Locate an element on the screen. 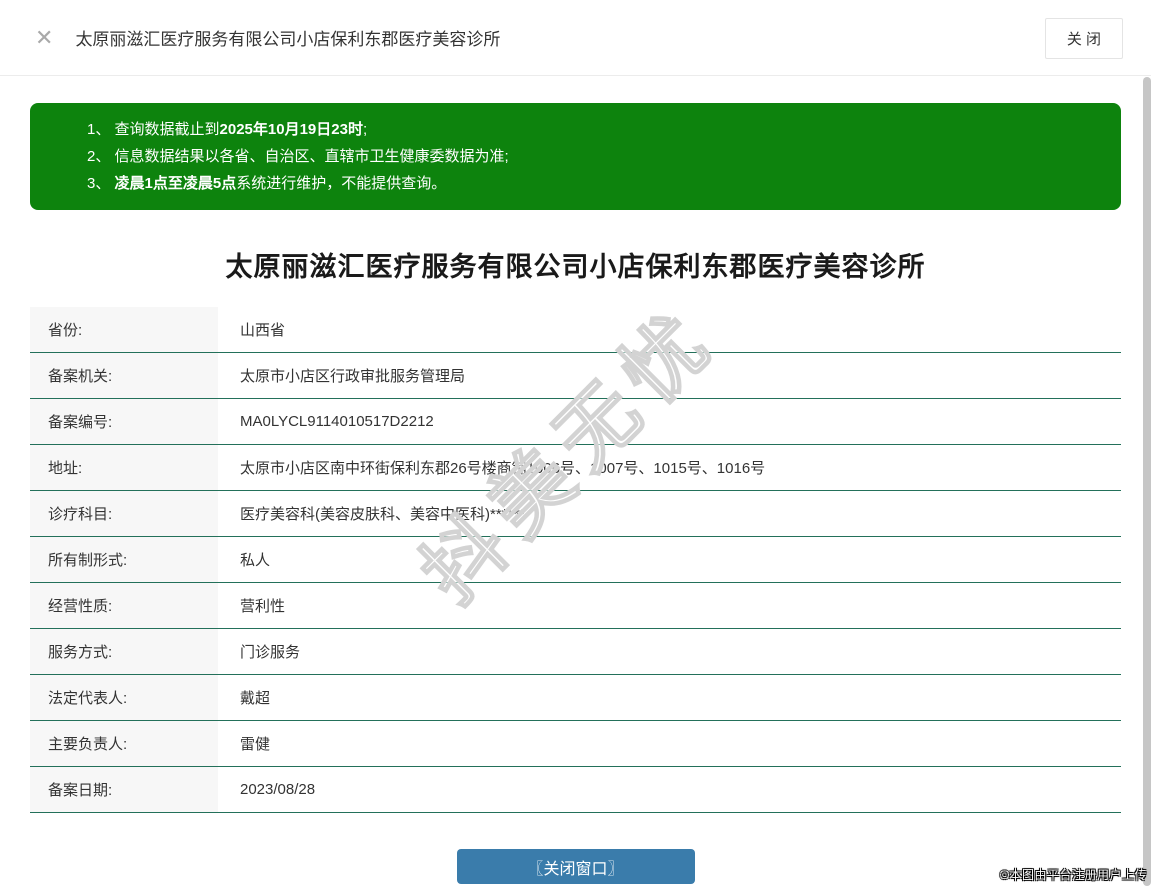  copyright-watermark: ©本图由平台注册用户上传 is located at coordinates (1073, 875).